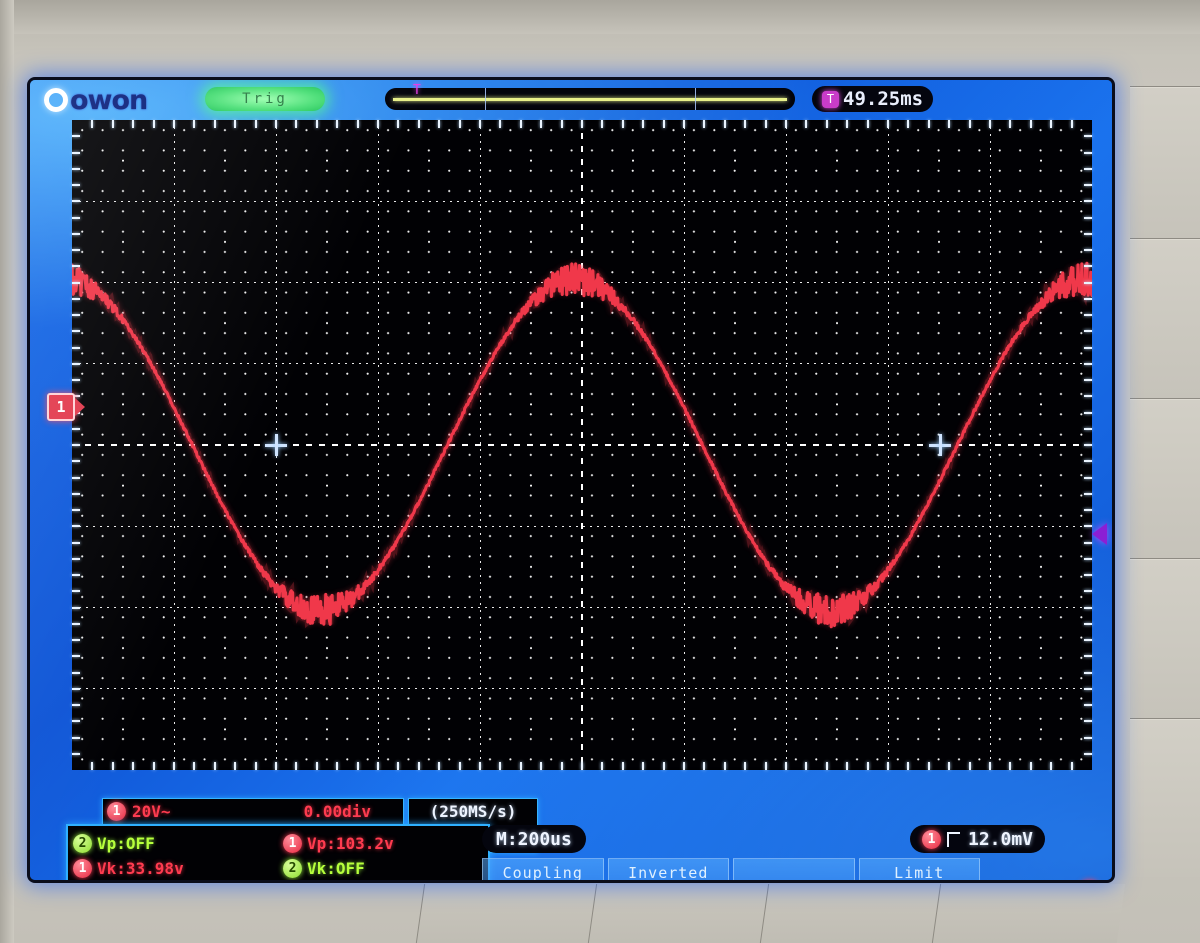  What do you see at coordinates (1165, 638) in the screenshot?
I see `side-softkey-f4` at bounding box center [1165, 638].